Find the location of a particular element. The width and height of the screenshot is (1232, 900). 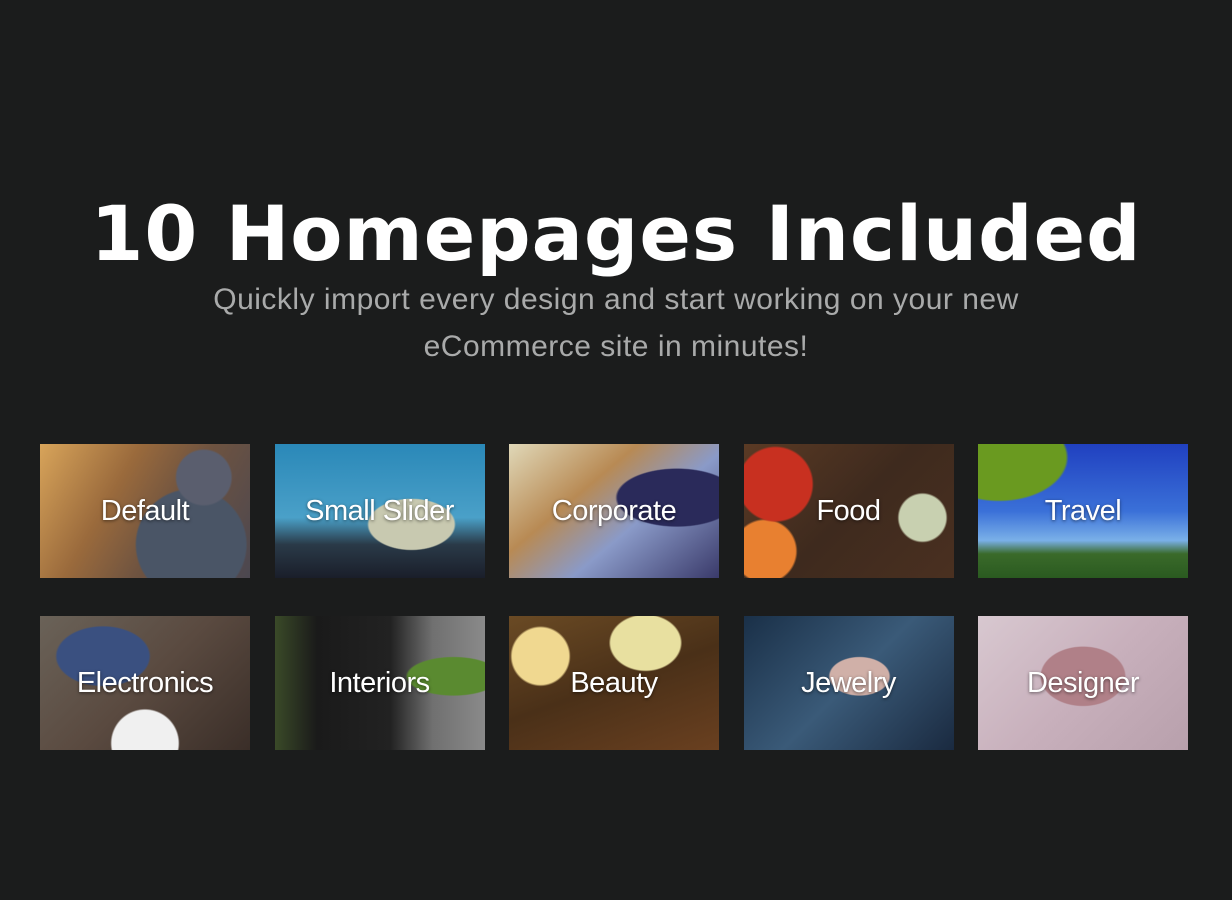

tile-label: Interiors is located at coordinates (379, 682).